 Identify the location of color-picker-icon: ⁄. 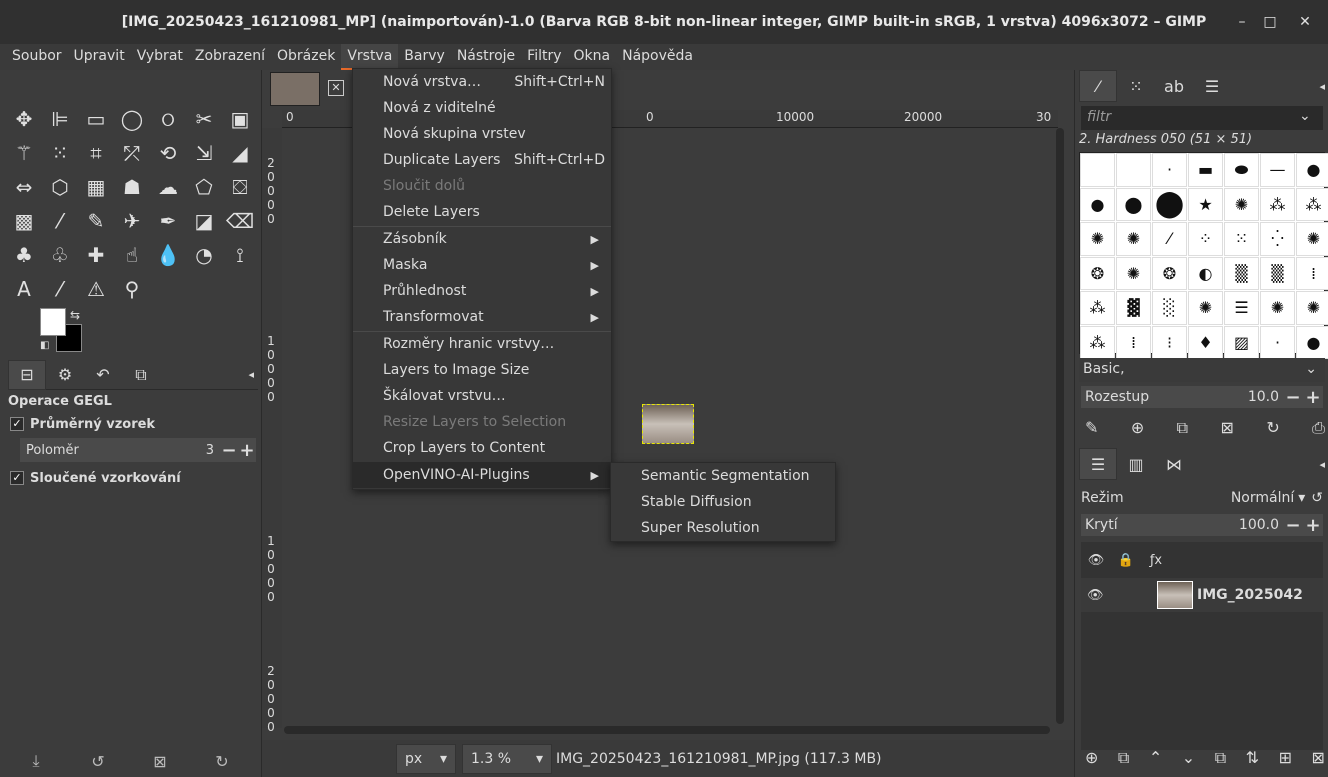
(60, 289).